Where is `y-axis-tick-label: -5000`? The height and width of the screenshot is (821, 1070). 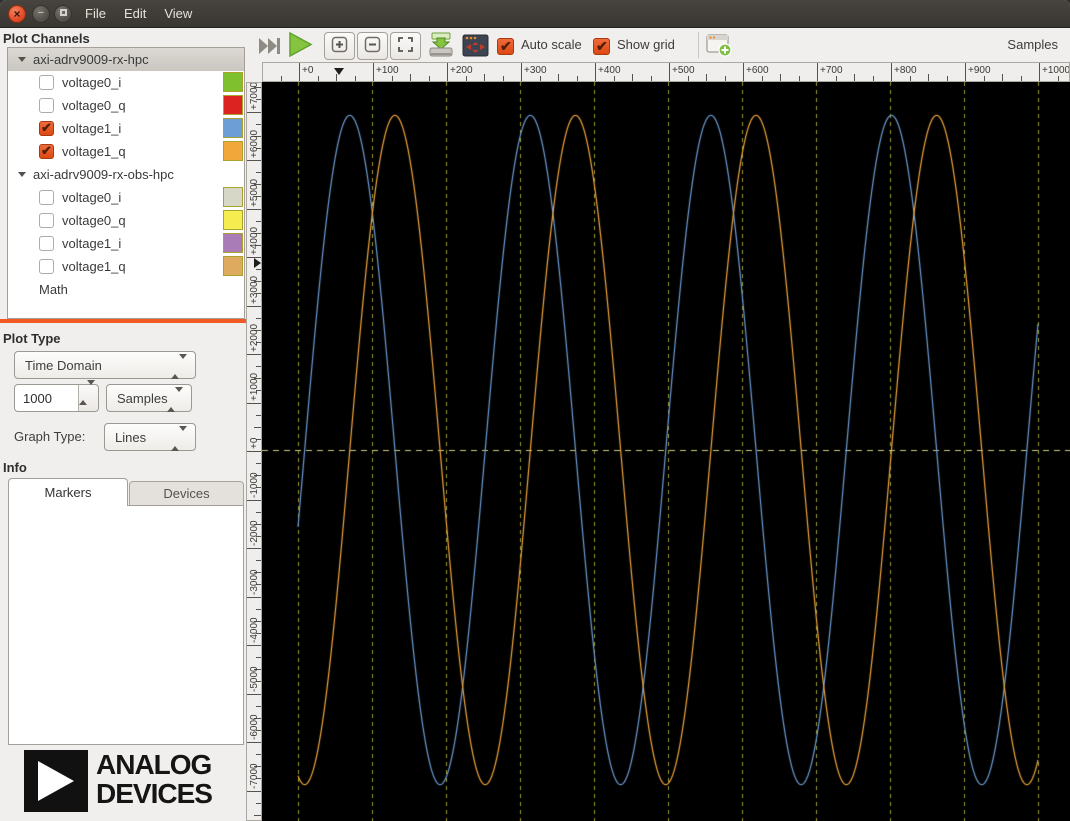 y-axis-tick-label: -5000 is located at coordinates (254, 678).